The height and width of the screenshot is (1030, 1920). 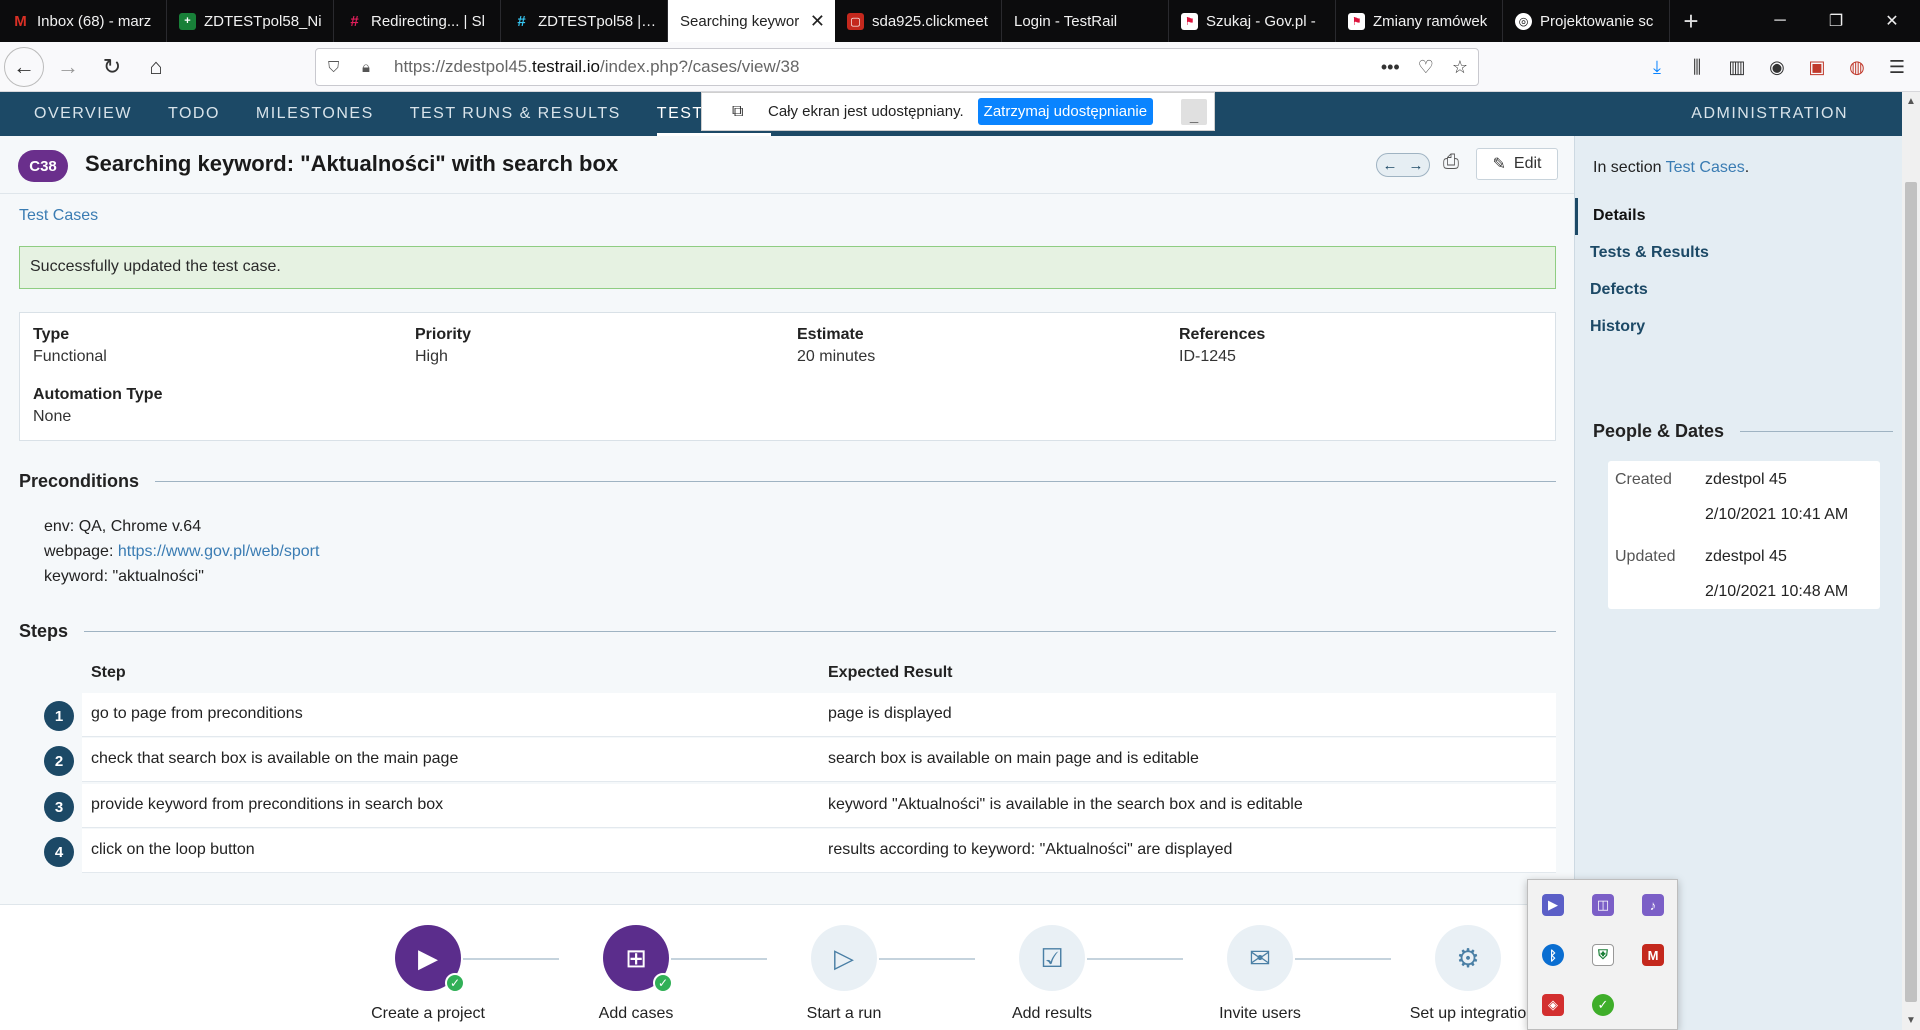 I want to click on shield-icon: ⛉, so click(x=334, y=67).